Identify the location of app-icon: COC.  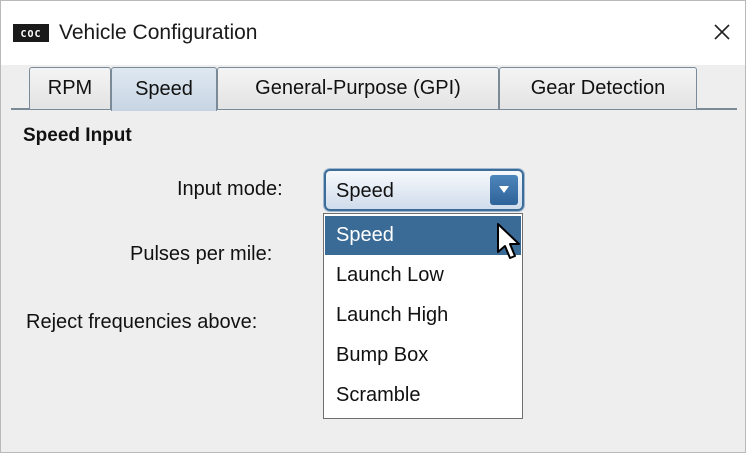
(31, 33).